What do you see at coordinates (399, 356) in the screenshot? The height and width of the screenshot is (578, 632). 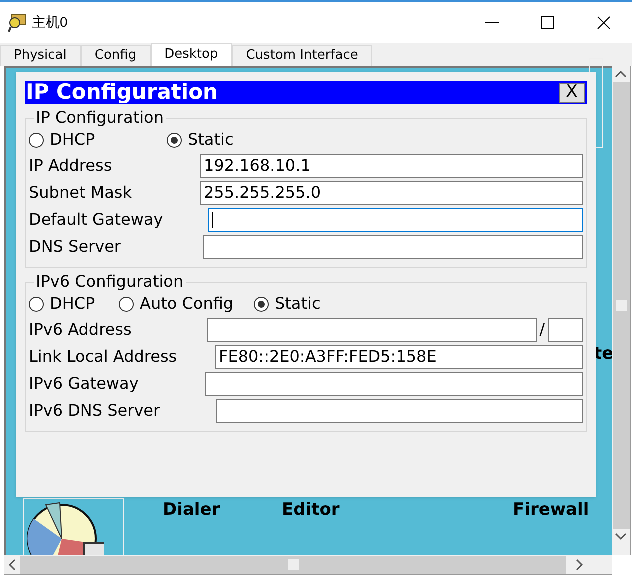 I see `input-field: FE80::2E0:A3FF:FED5:158E` at bounding box center [399, 356].